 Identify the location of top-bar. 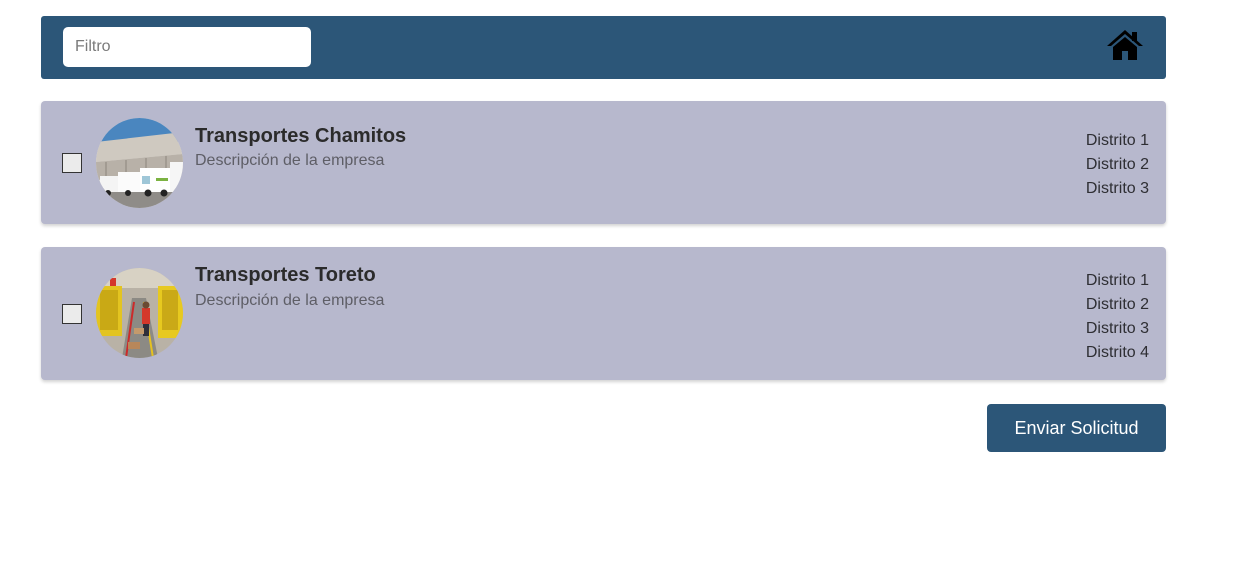
(603, 47).